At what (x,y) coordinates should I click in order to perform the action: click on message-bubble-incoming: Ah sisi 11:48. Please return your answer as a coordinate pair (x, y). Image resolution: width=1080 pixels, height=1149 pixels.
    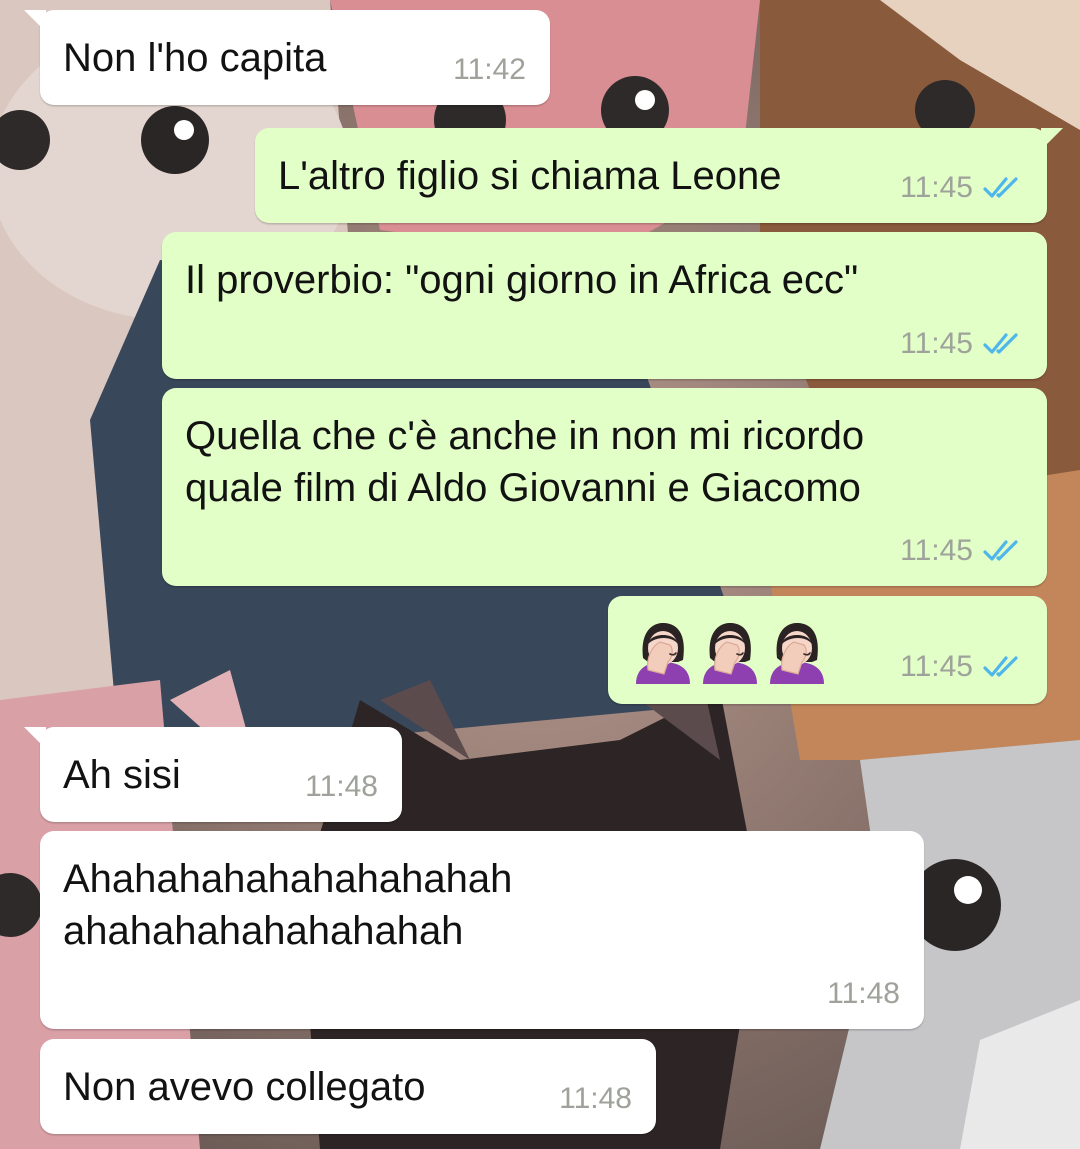
    Looking at the image, I should click on (213, 774).